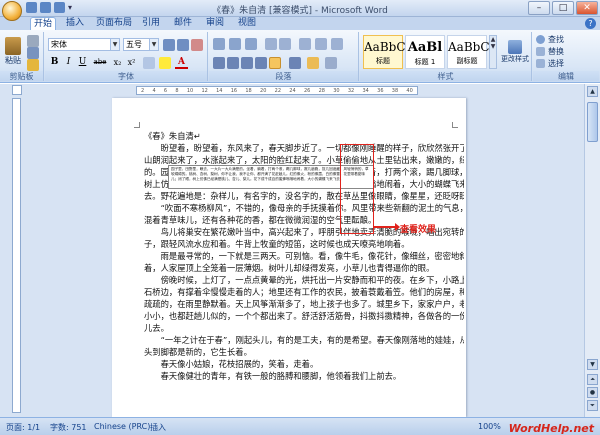 The height and width of the screenshot is (435, 600). I want to click on distribute-icon, so click(275, 63).